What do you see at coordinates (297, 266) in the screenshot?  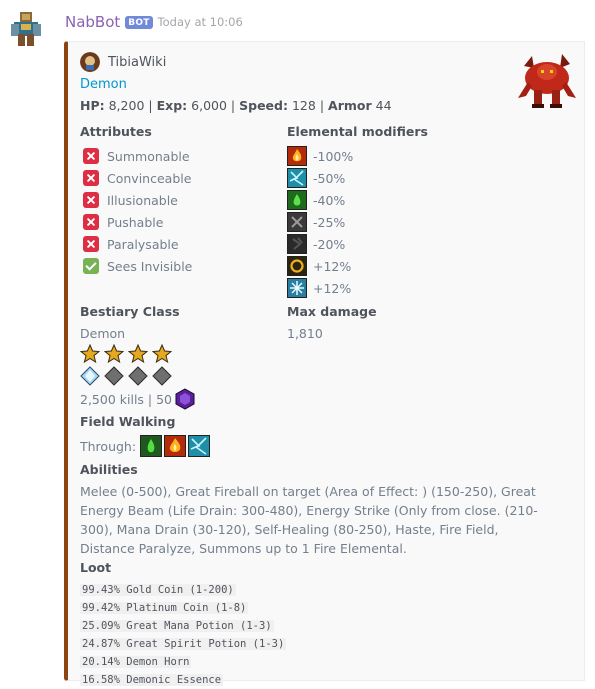 I see `holy-element-icon` at bounding box center [297, 266].